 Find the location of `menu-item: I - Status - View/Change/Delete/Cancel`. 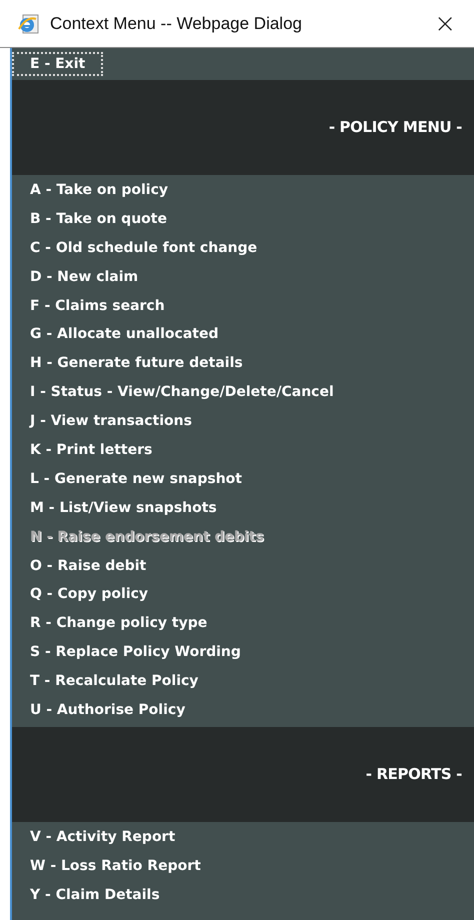

menu-item: I - Status - View/Change/Delete/Cancel is located at coordinates (182, 393).